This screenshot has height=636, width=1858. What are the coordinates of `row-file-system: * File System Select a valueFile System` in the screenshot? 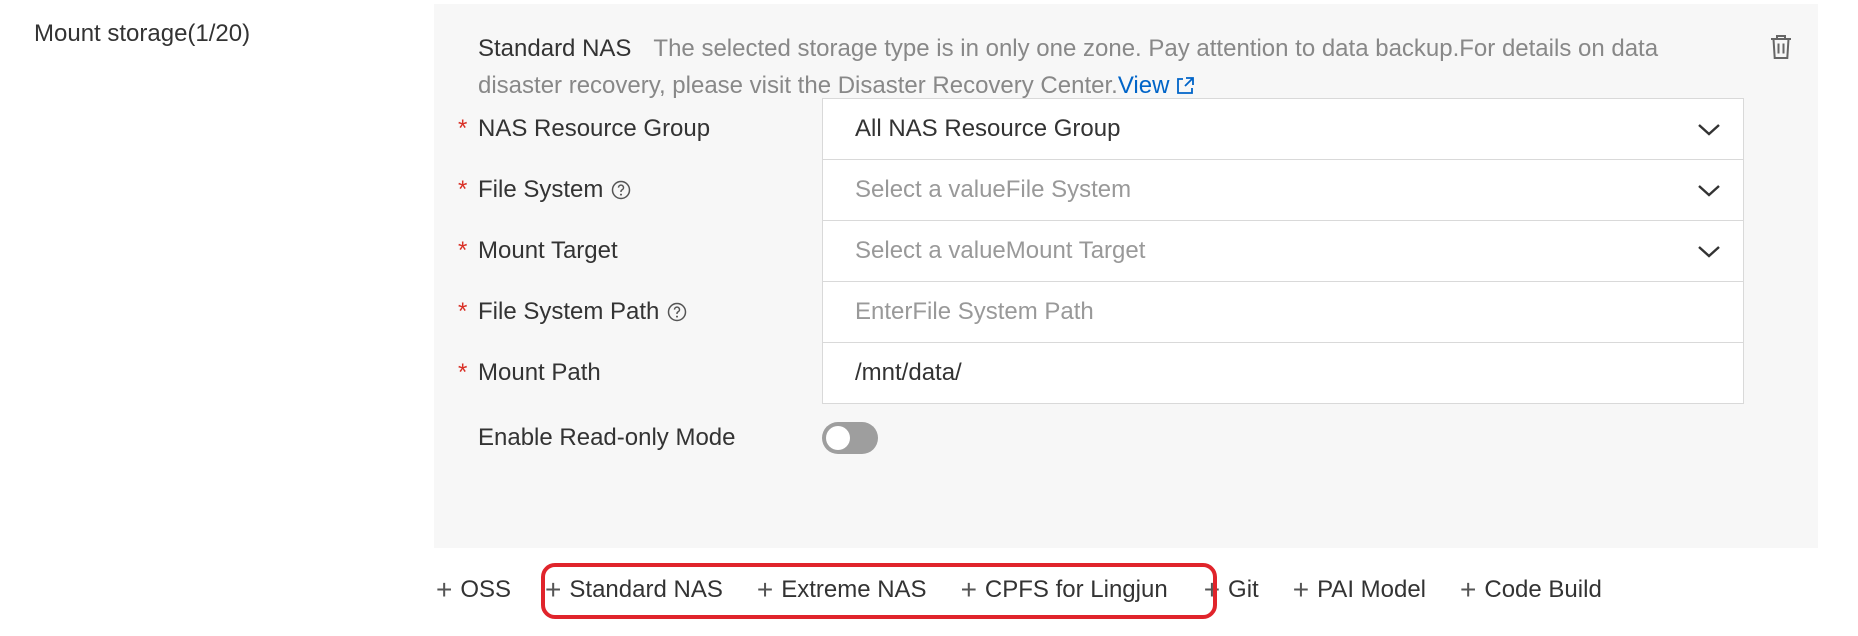 It's located at (1123, 190).